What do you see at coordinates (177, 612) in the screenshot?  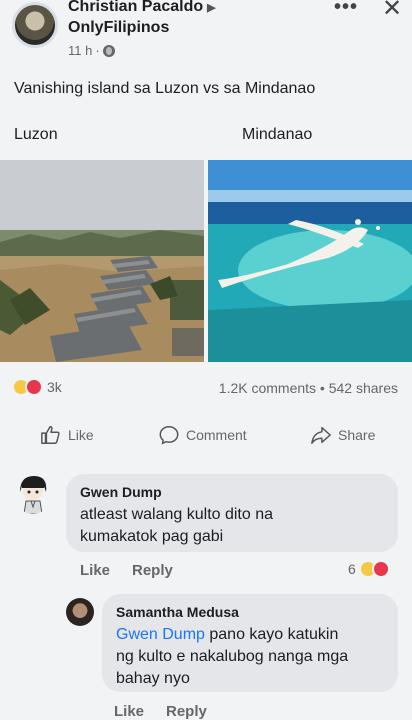 I see `replier-name: Samantha Medusa` at bounding box center [177, 612].